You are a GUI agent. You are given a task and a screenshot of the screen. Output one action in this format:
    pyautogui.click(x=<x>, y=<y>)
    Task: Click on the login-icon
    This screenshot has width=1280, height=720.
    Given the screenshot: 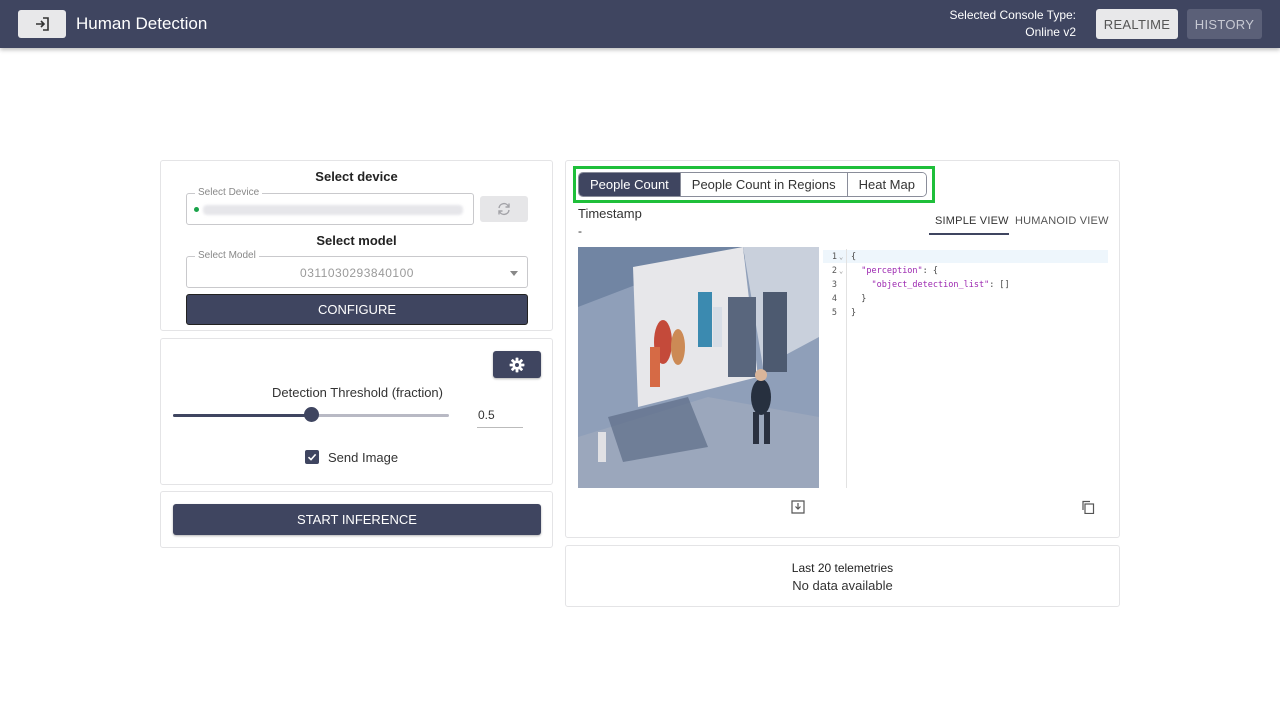 What is the action you would take?
    pyautogui.click(x=42, y=24)
    